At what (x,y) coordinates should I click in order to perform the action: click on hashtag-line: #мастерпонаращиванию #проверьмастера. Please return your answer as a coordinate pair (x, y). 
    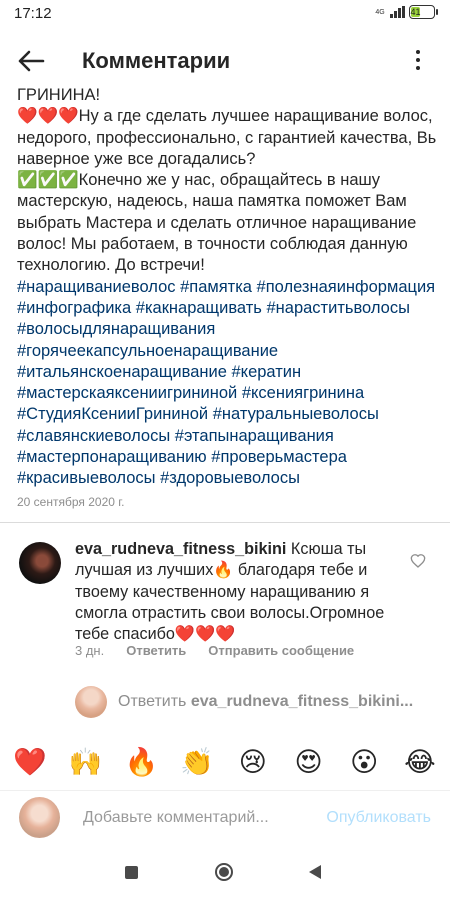
    Looking at the image, I should click on (227, 457).